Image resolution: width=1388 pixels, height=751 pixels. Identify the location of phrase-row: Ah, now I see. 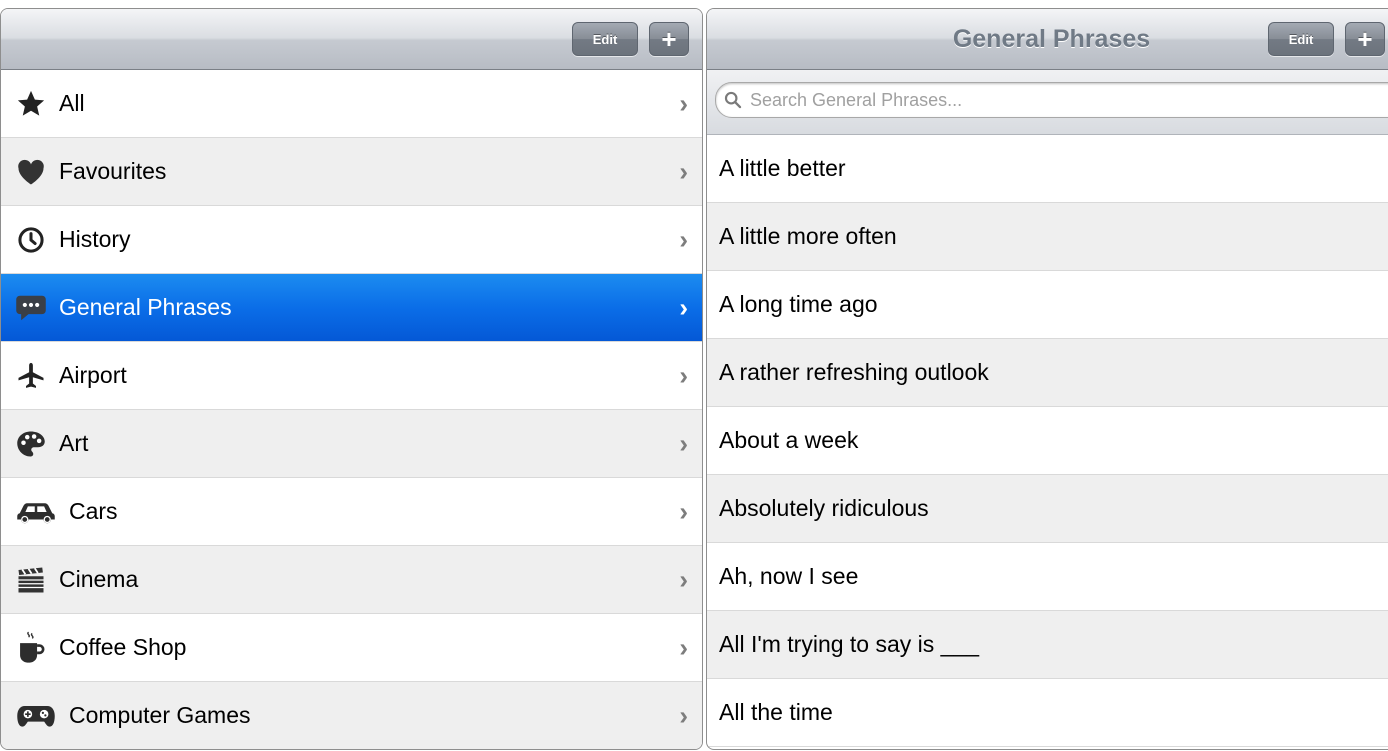
(1047, 577).